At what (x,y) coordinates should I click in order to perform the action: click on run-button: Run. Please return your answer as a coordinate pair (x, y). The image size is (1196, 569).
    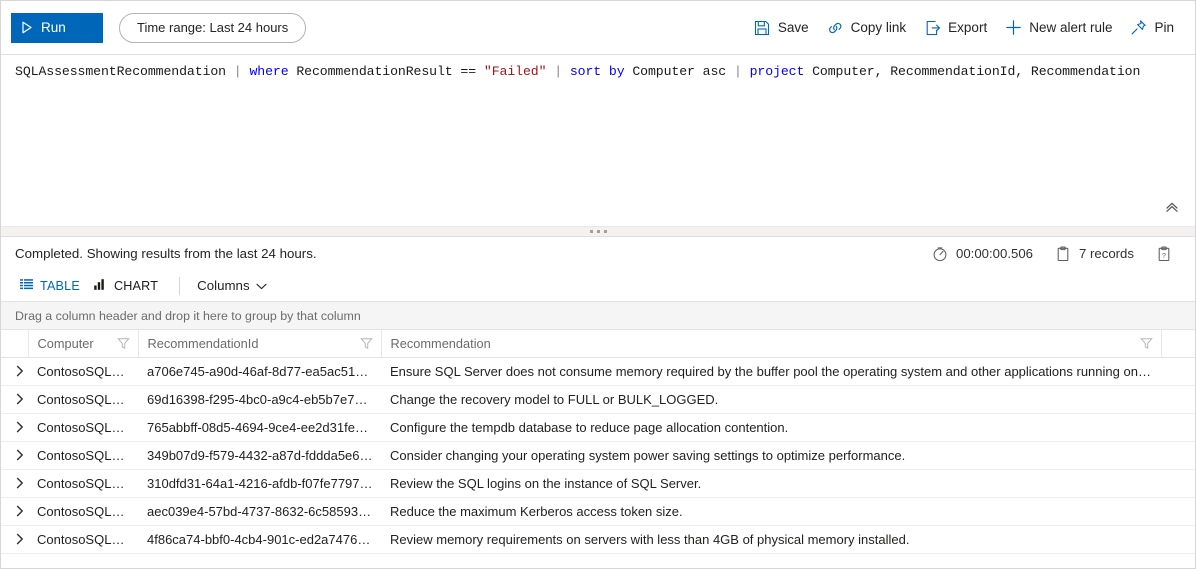
    Looking at the image, I should click on (57, 27).